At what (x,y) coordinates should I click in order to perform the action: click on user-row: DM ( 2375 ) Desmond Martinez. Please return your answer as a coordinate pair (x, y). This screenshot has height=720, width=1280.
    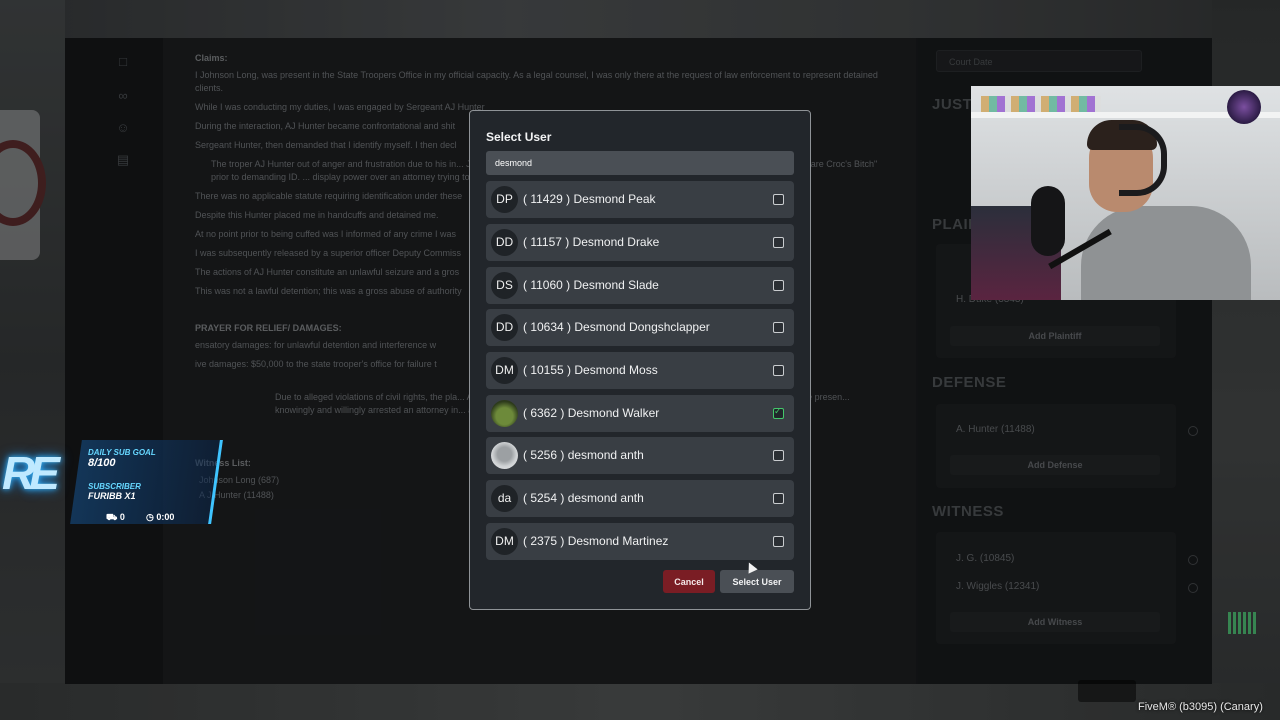
    Looking at the image, I should click on (640, 541).